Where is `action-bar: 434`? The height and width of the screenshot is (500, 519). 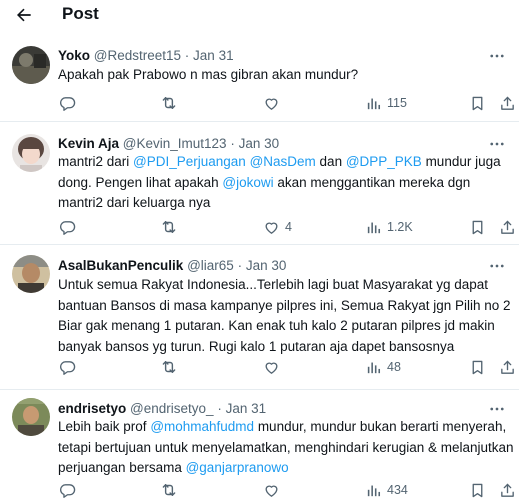 action-bar: 434 is located at coordinates (287, 490).